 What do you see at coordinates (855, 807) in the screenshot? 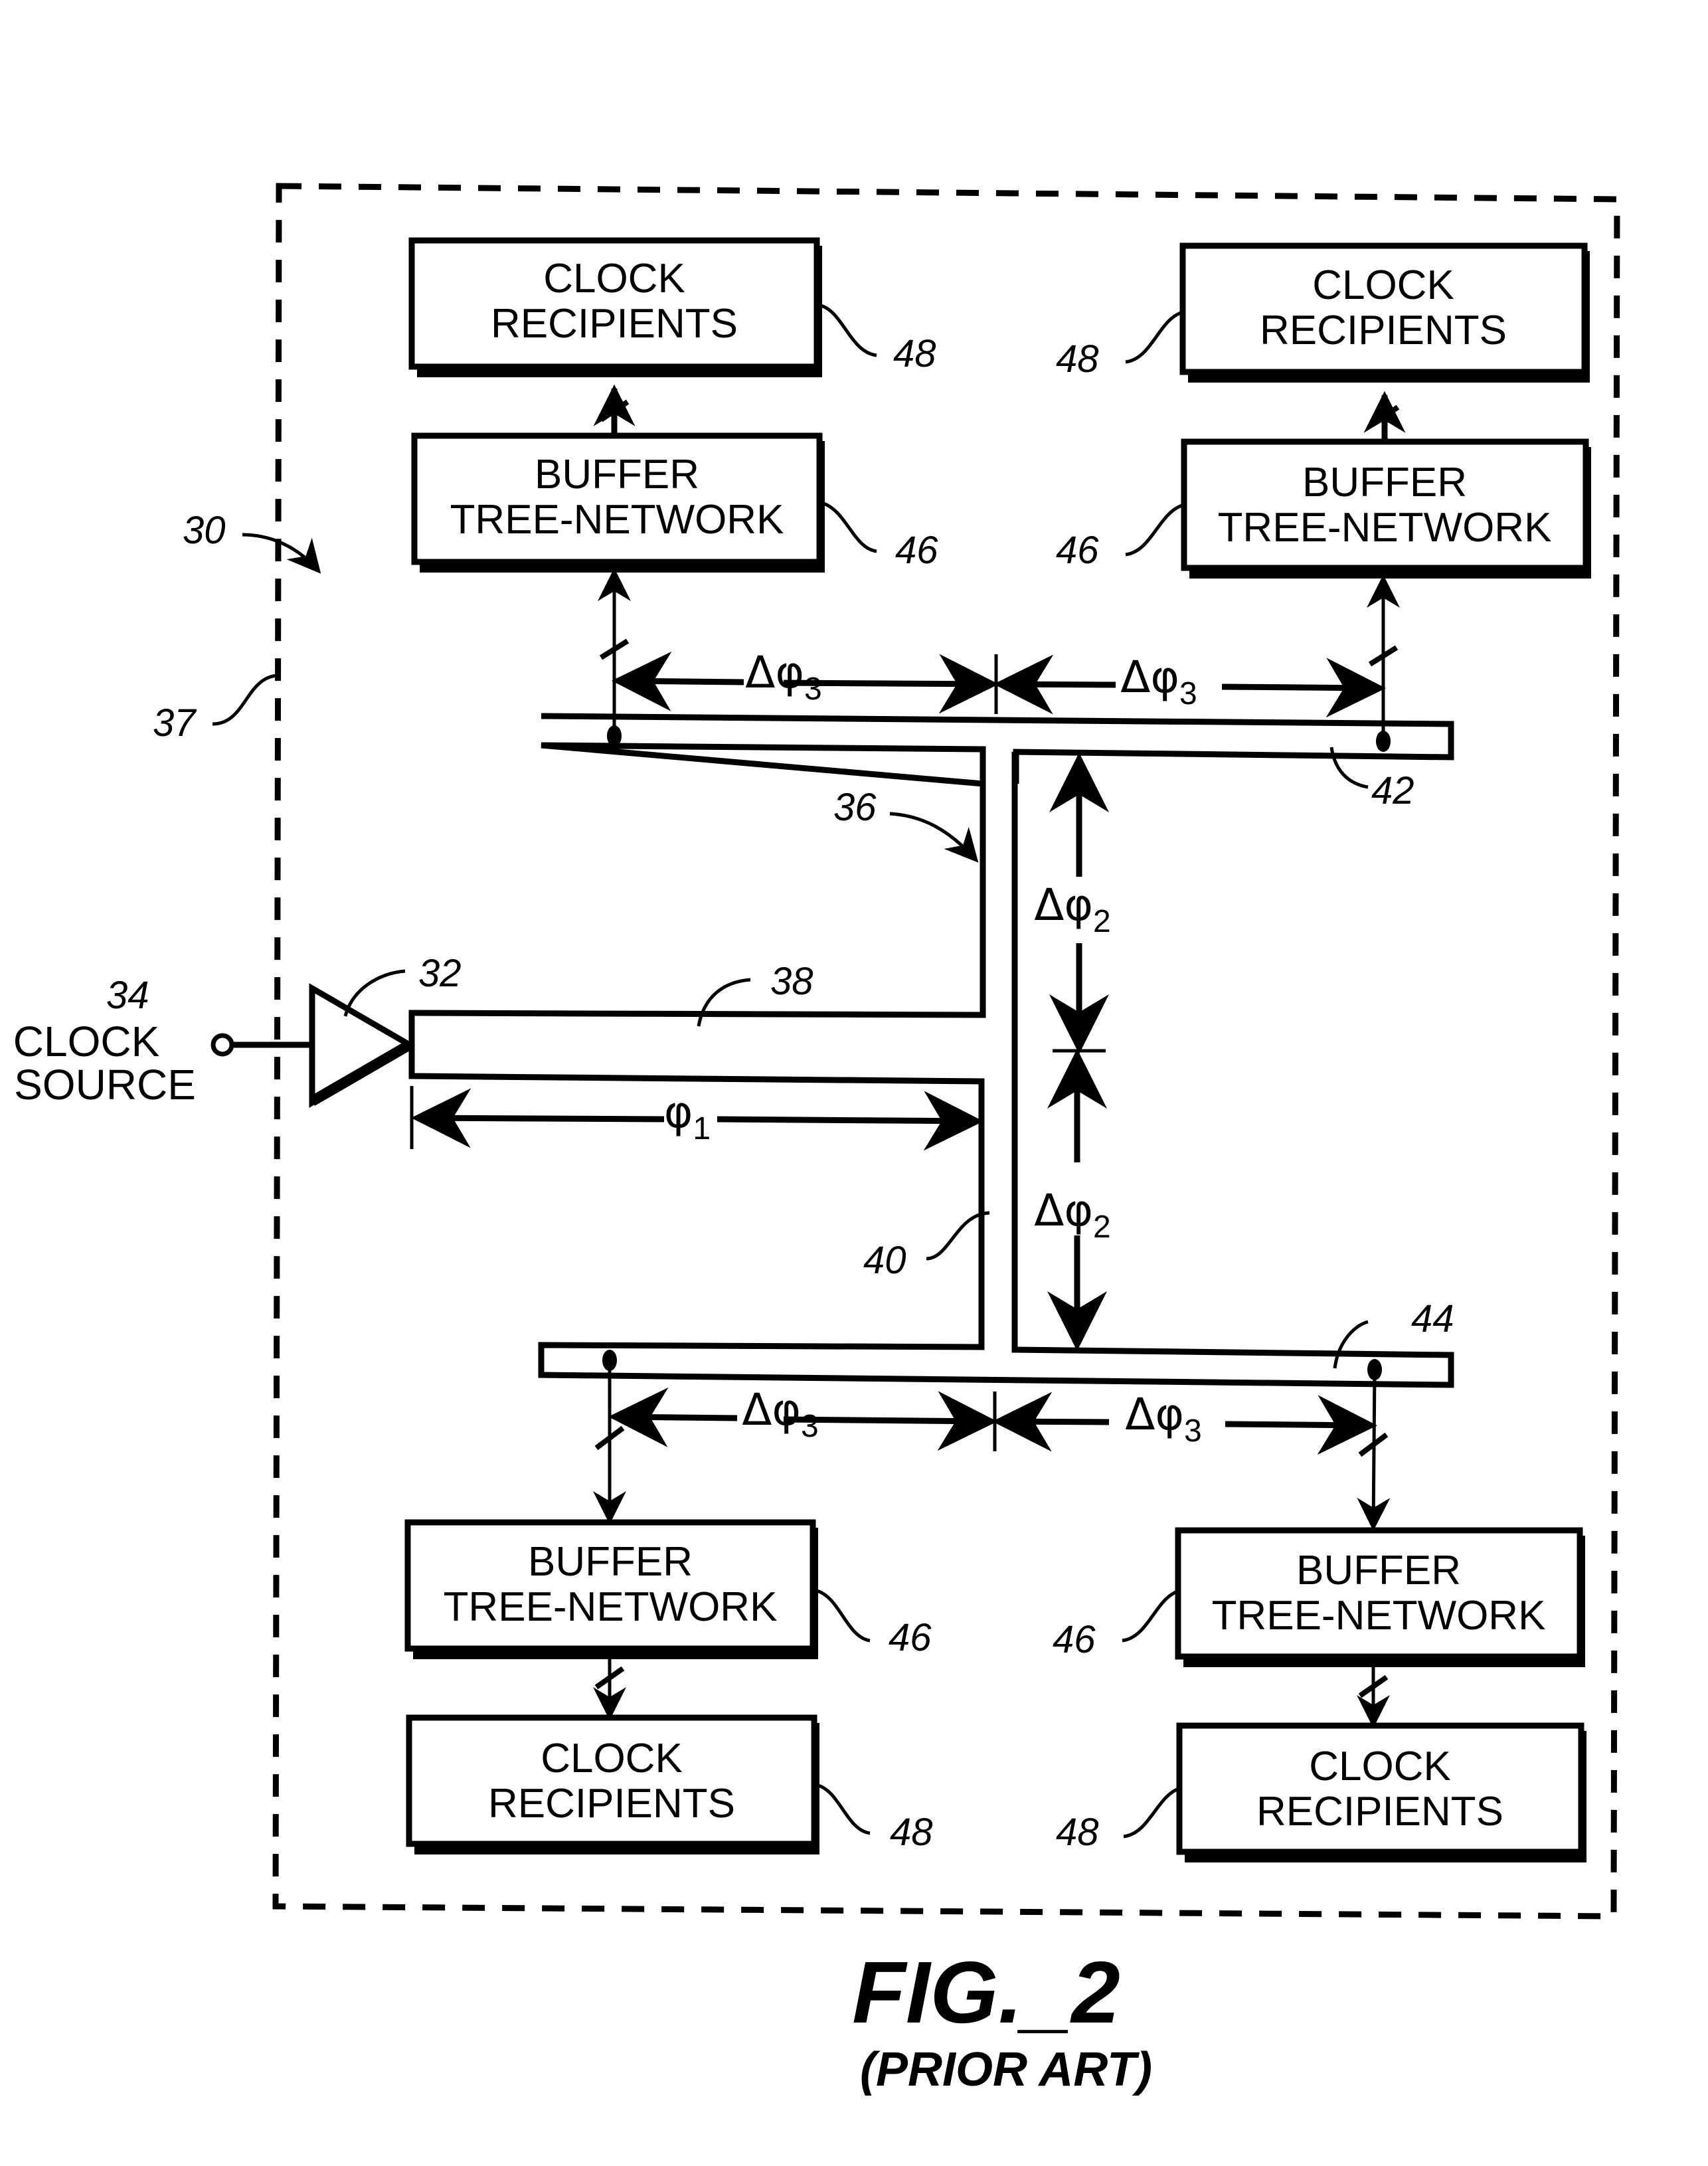
I see `ref-36: 36` at bounding box center [855, 807].